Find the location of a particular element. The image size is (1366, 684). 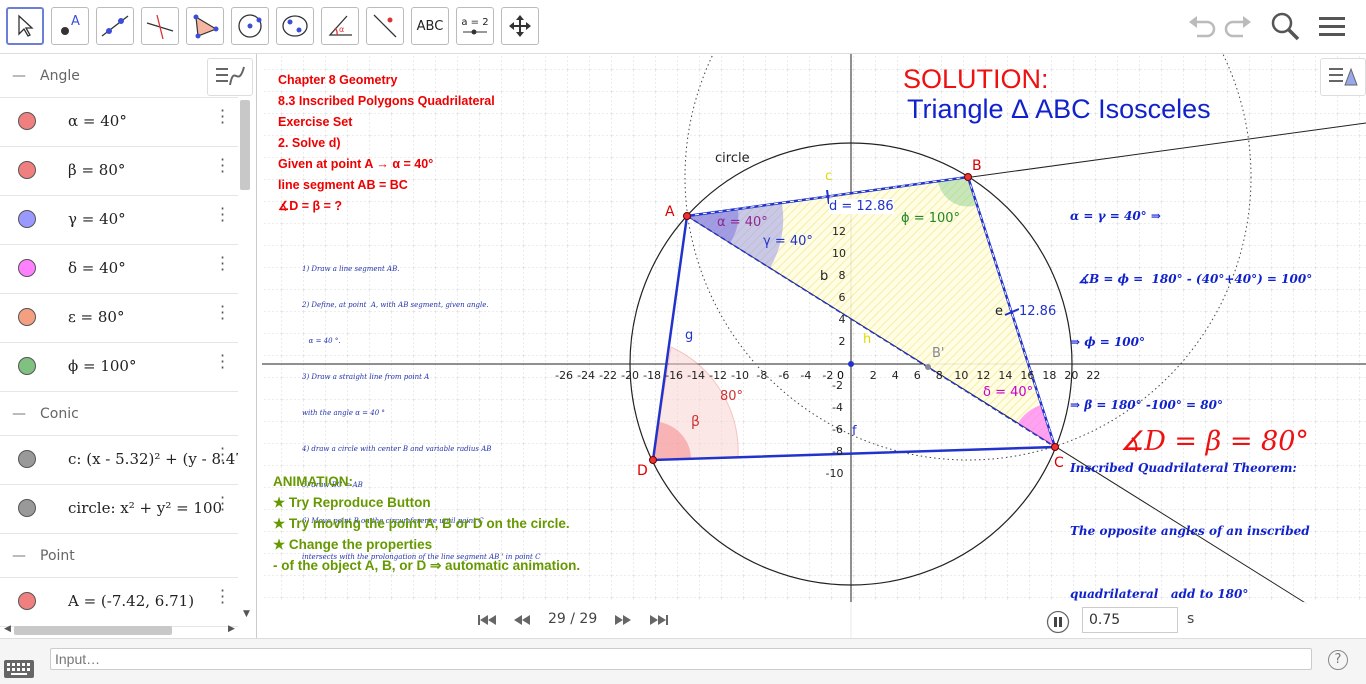

x-tick-label: -12 is located at coordinates (718, 375).